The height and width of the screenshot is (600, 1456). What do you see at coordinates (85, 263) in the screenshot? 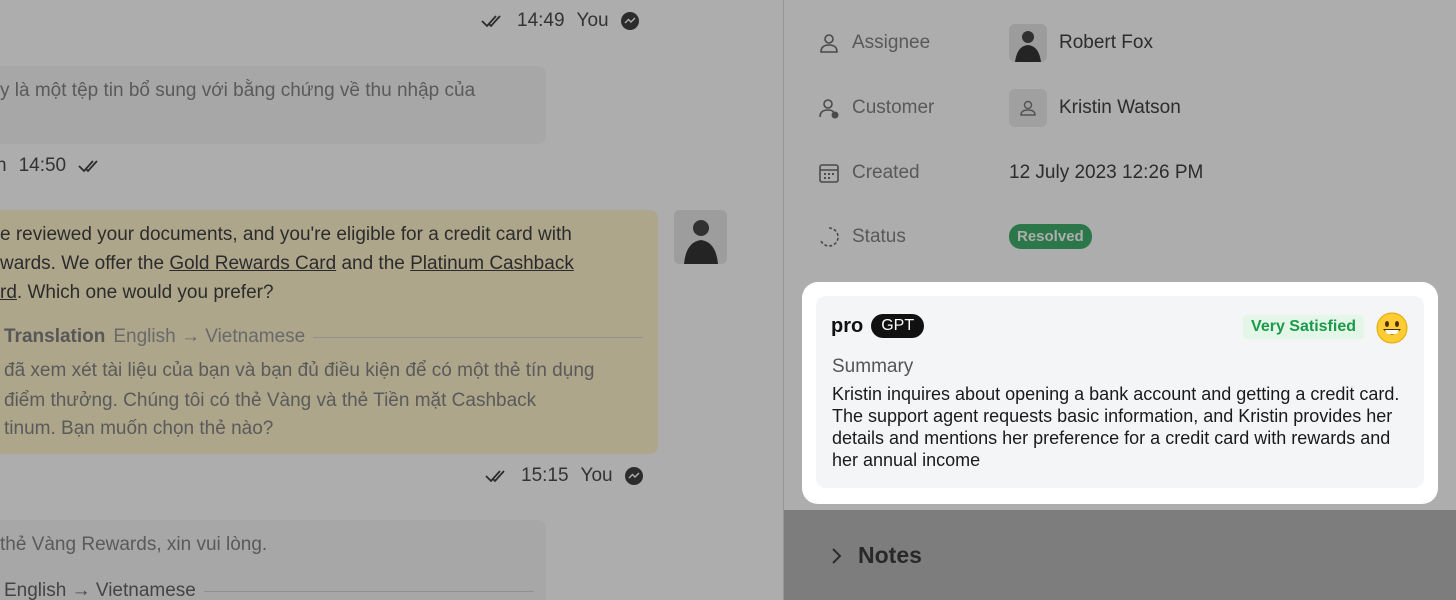
I see `message-text: wards. We offer the` at bounding box center [85, 263].